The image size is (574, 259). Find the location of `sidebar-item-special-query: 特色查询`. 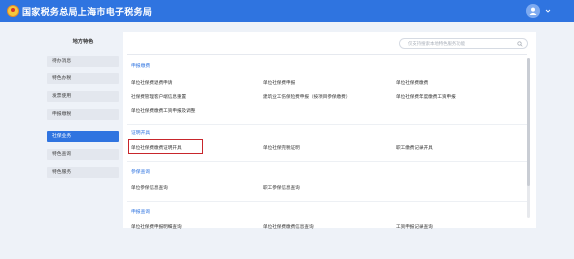

sidebar-item-special-query: 特色查询 is located at coordinates (83, 154).